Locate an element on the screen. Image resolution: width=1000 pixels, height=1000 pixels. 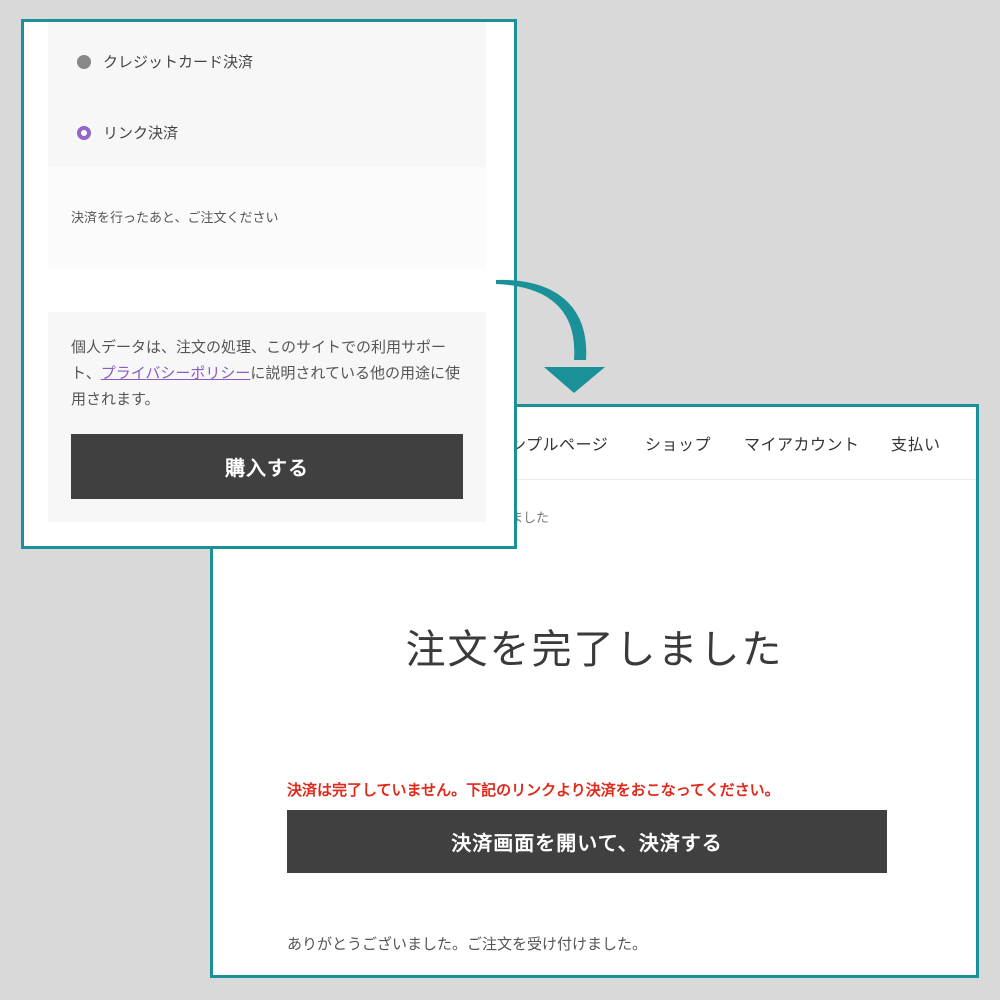
radio-unselected-icon is located at coordinates (84, 61).